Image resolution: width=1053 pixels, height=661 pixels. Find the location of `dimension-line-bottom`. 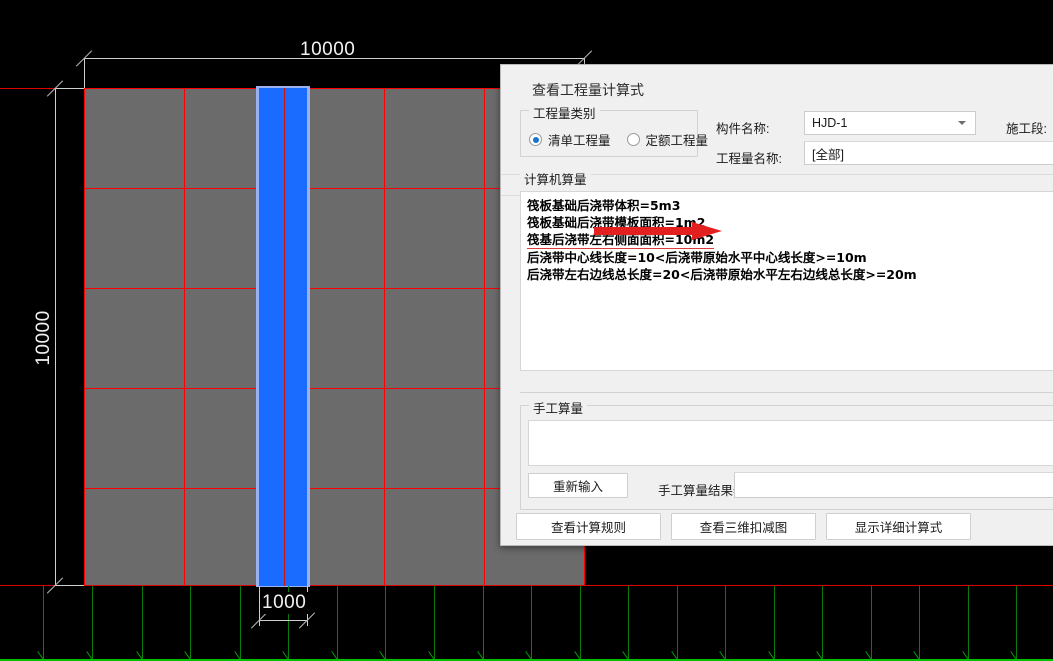

dimension-line-bottom is located at coordinates (283, 620).